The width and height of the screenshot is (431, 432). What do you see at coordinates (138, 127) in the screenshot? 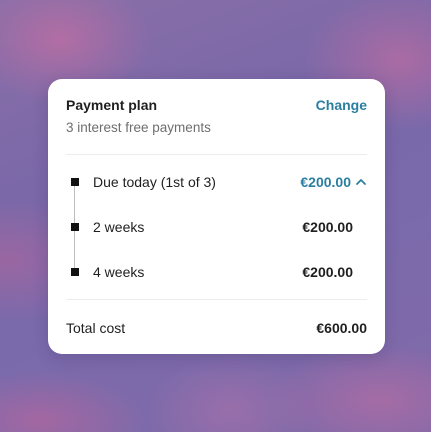
I see `payment-plan-subtitle: 3 interest free payments` at bounding box center [138, 127].